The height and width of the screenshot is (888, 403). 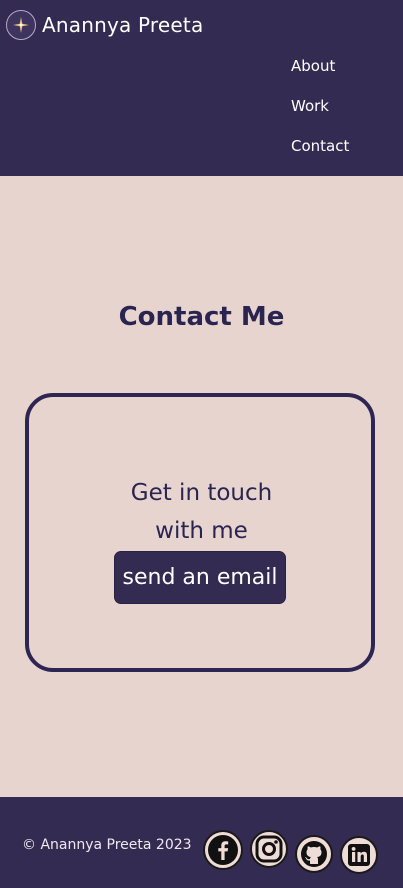 What do you see at coordinates (21, 25) in the screenshot?
I see `logo-icon` at bounding box center [21, 25].